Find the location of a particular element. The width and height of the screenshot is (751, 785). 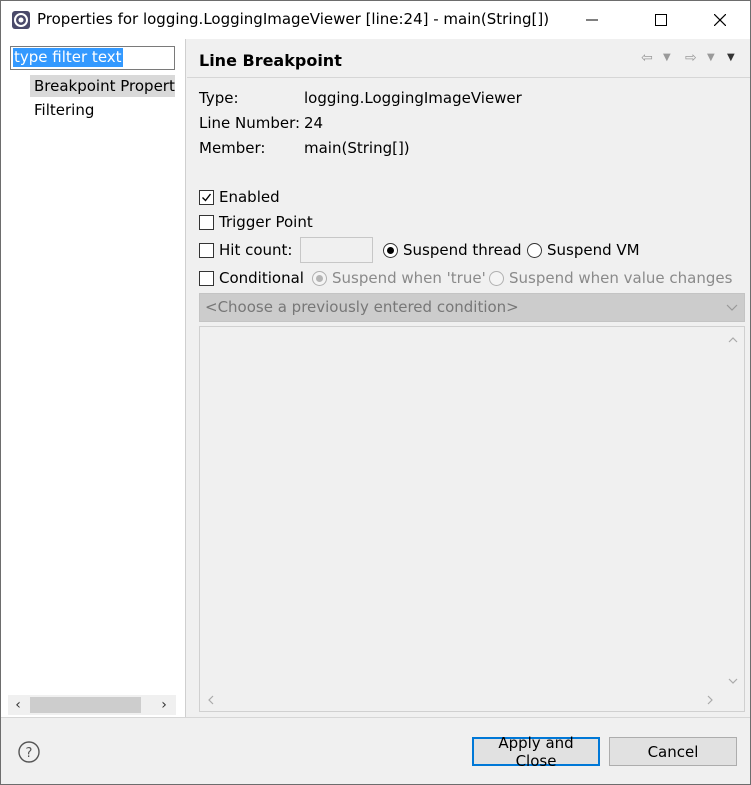

conditional-checkbox: Conditional is located at coordinates (251, 278).